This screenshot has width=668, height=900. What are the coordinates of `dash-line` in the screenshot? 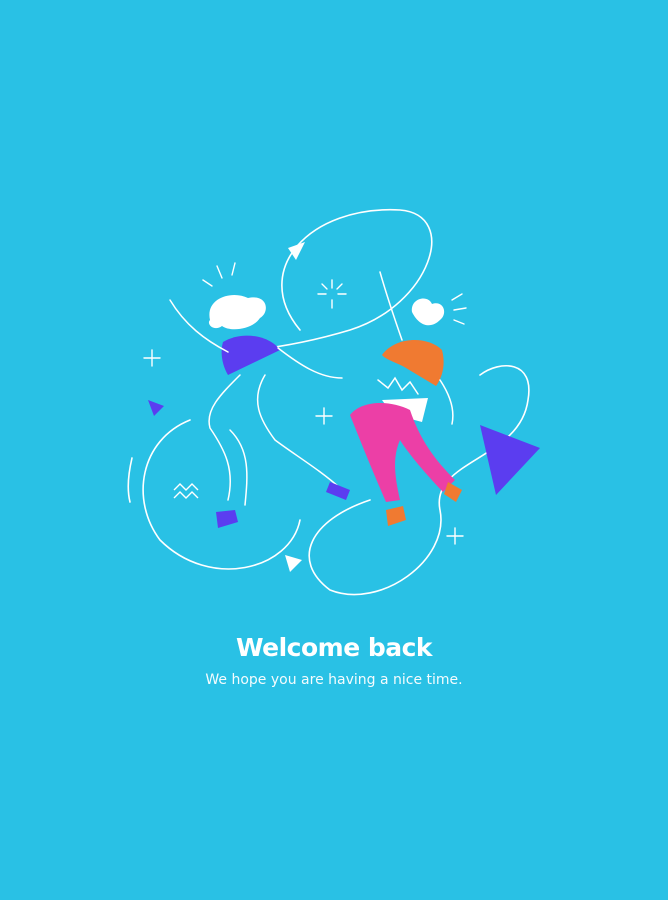 It's located at (130, 480).